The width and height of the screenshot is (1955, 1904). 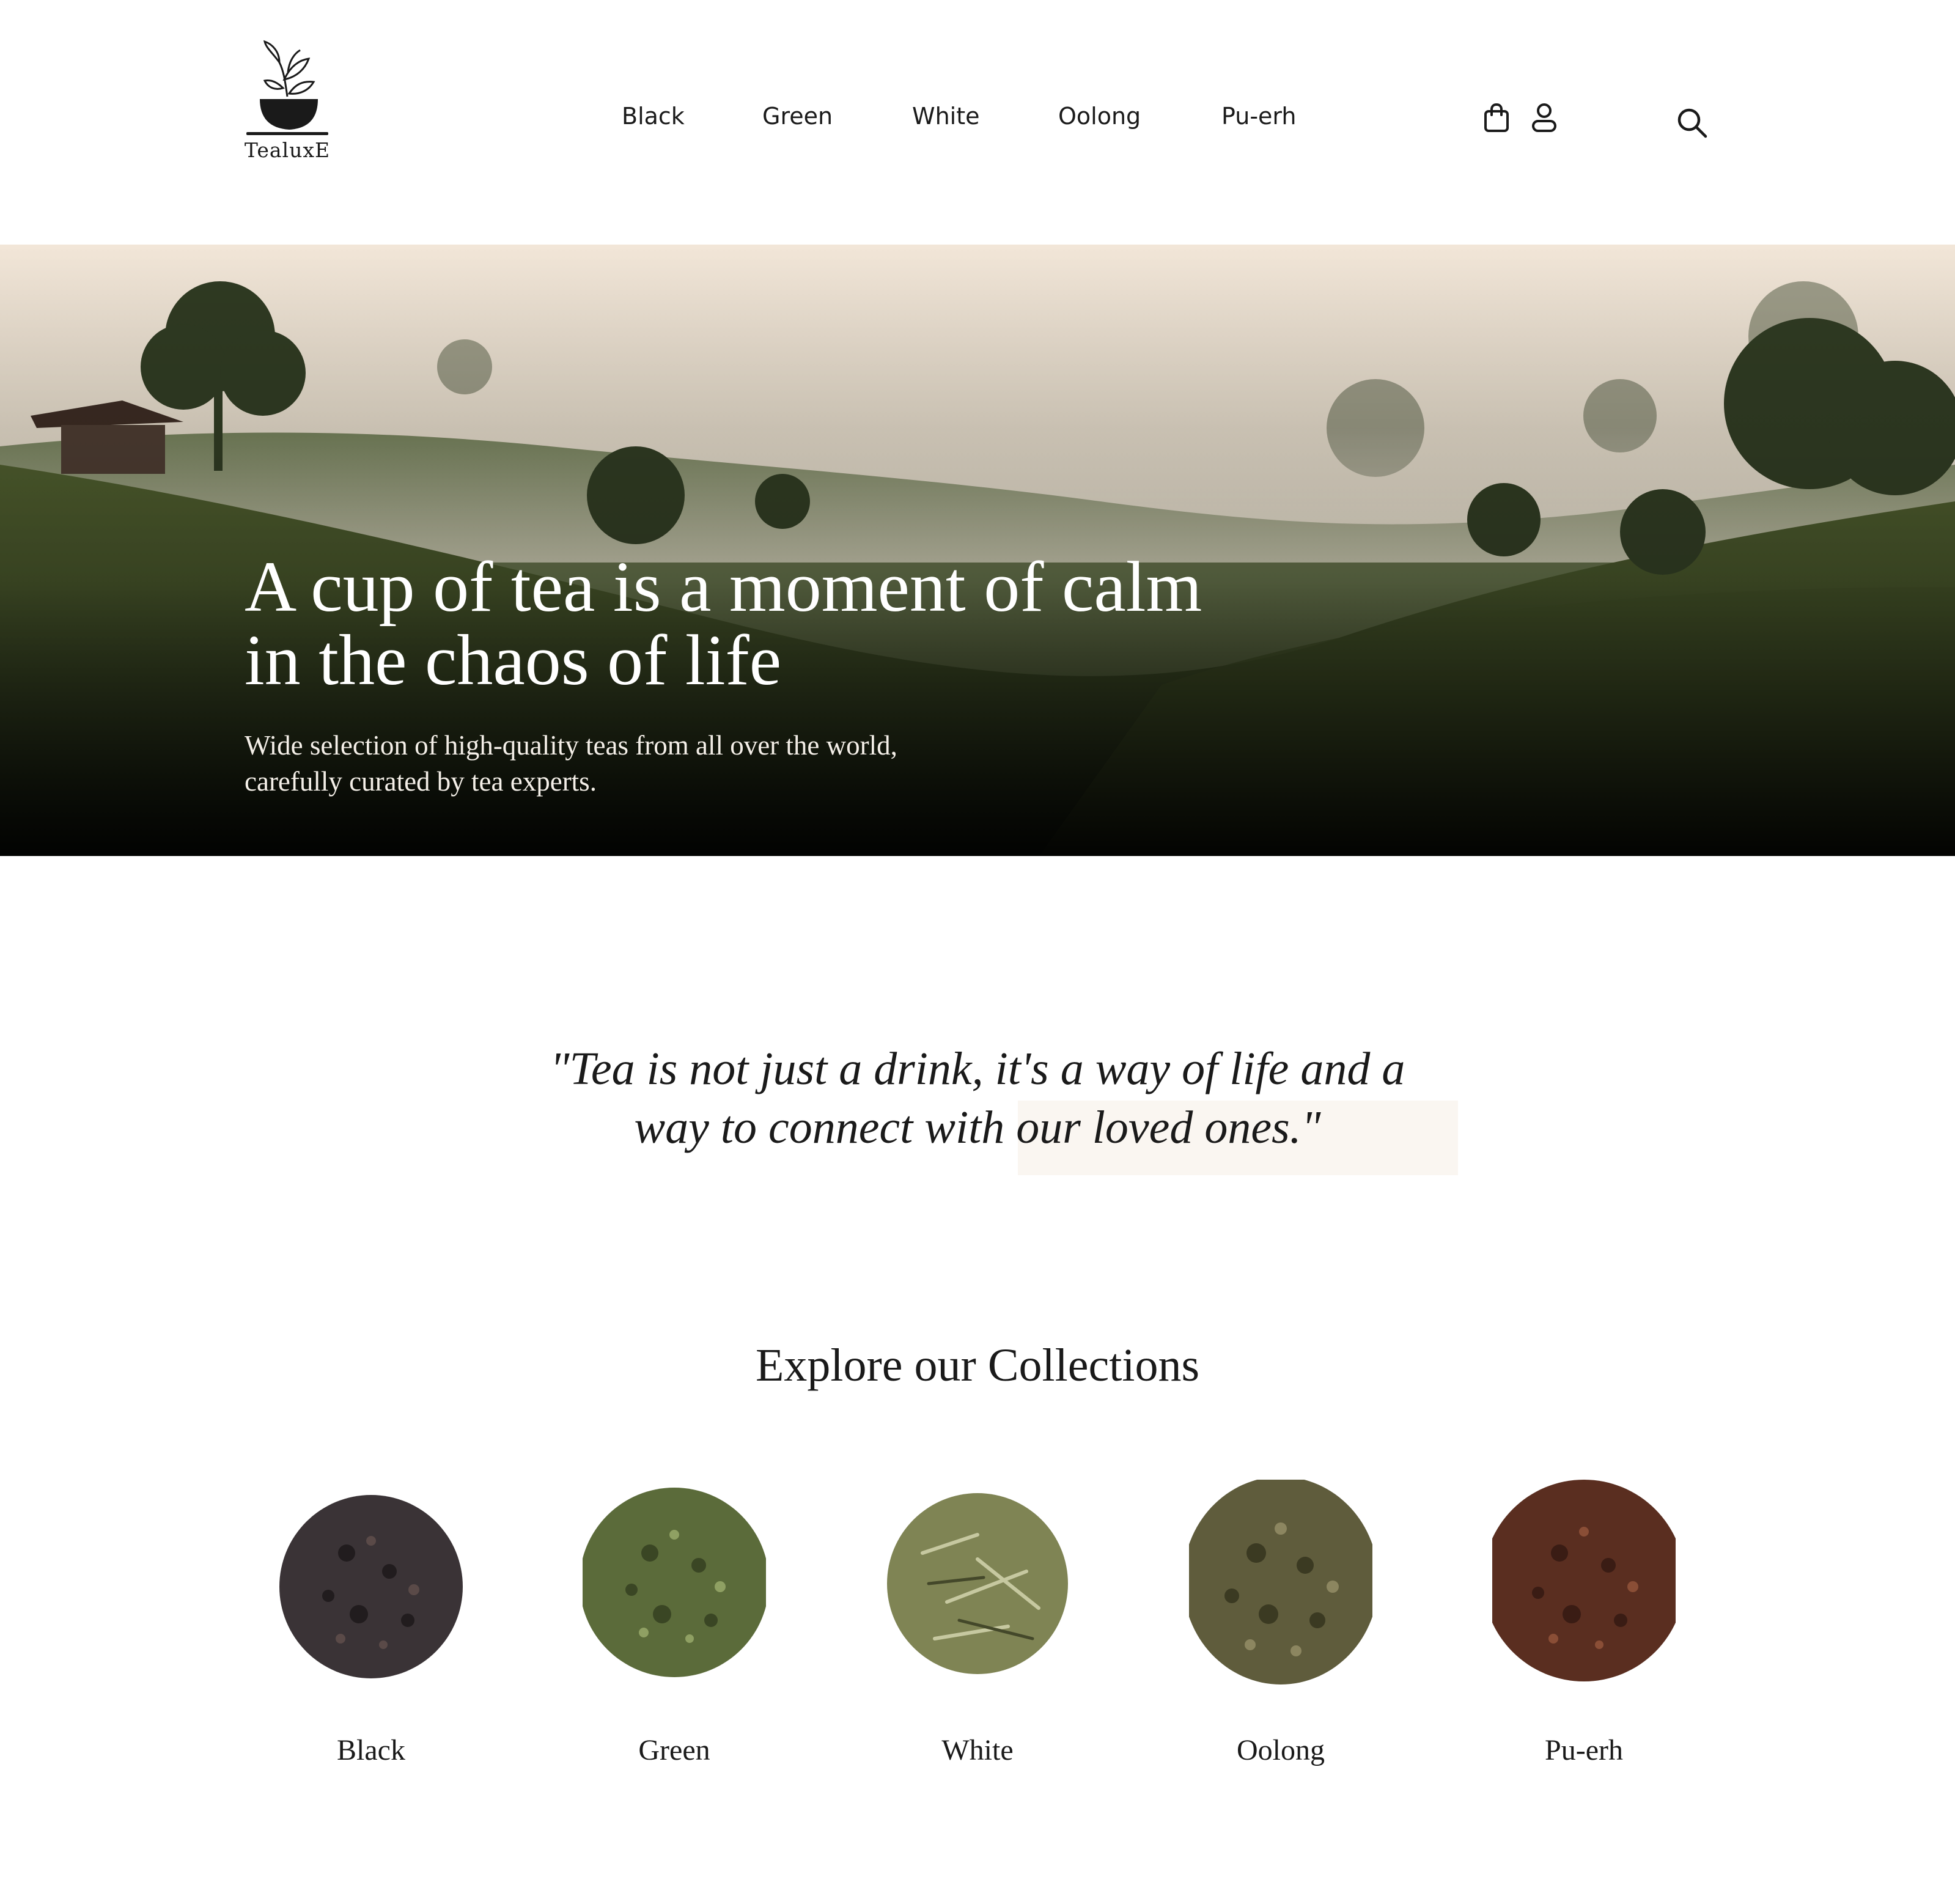 I want to click on collection-label: Oolong, so click(x=1281, y=1750).